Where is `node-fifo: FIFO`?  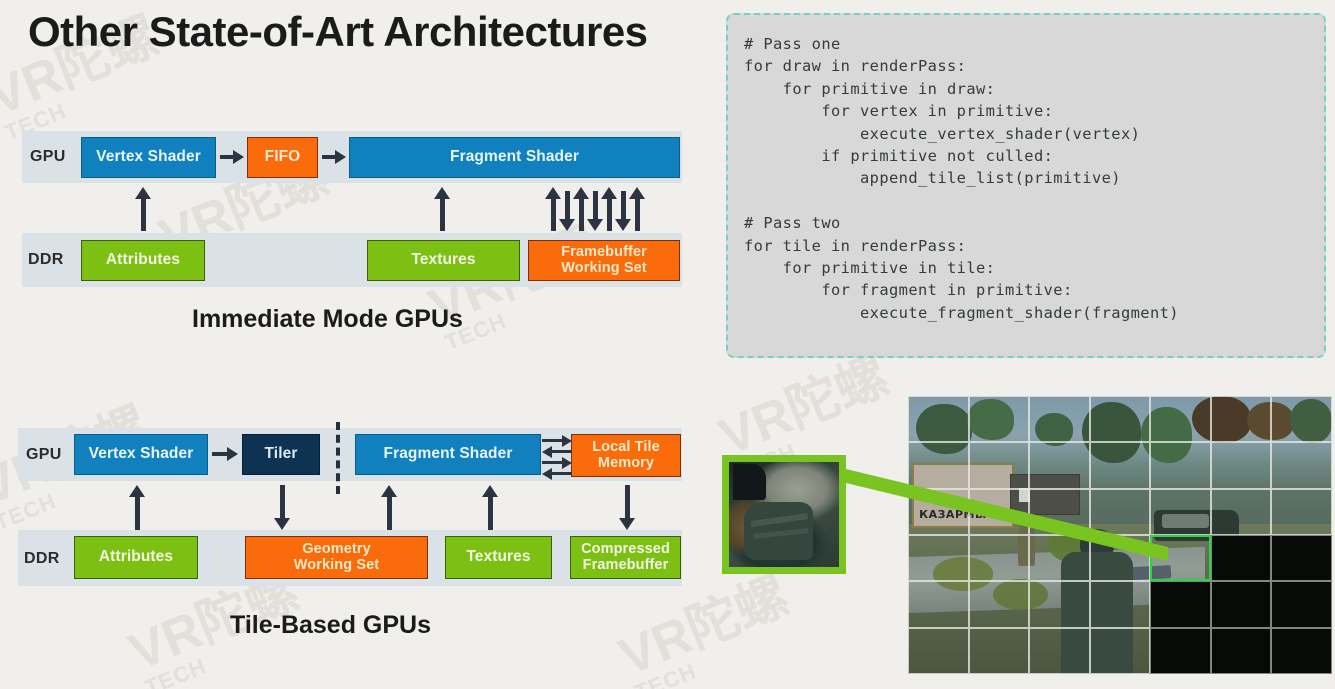 node-fifo: FIFO is located at coordinates (282, 157).